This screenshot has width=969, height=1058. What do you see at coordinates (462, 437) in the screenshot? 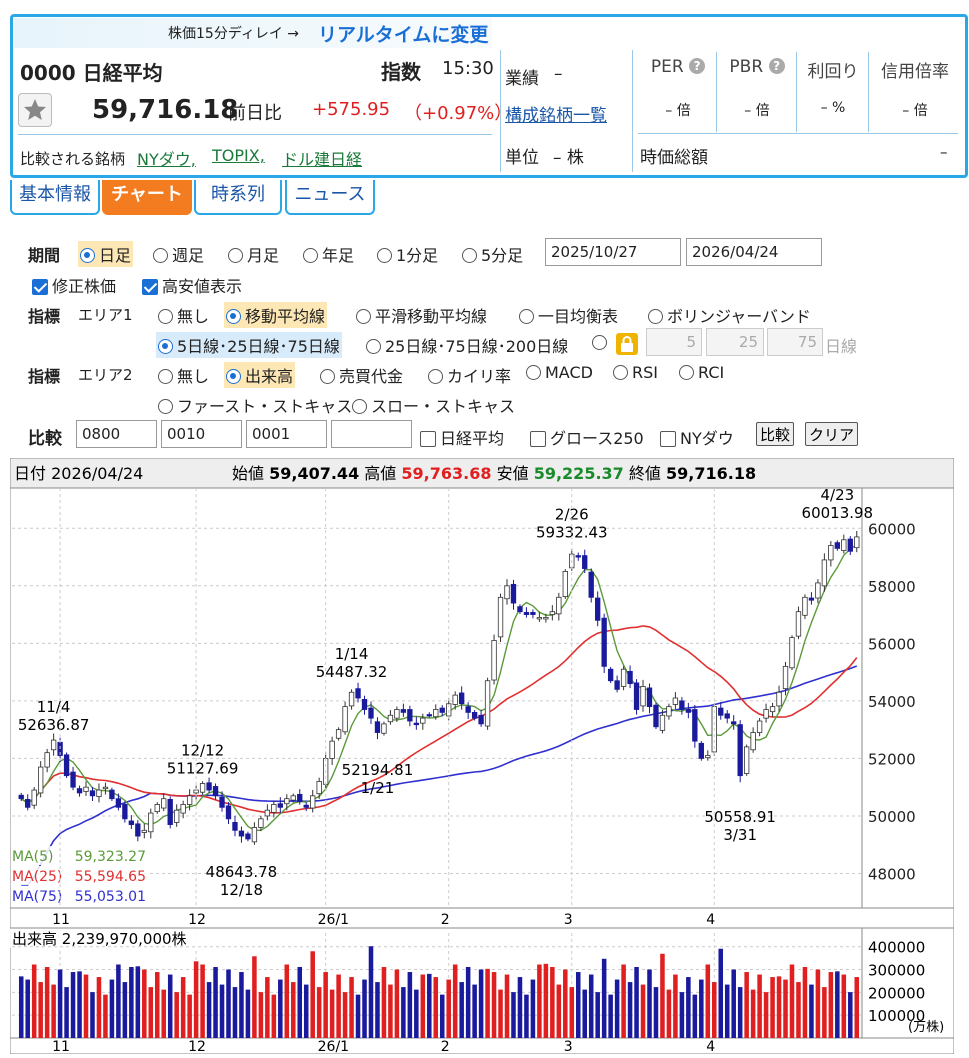
I see `compare-nikkei-check: 日経平均` at bounding box center [462, 437].